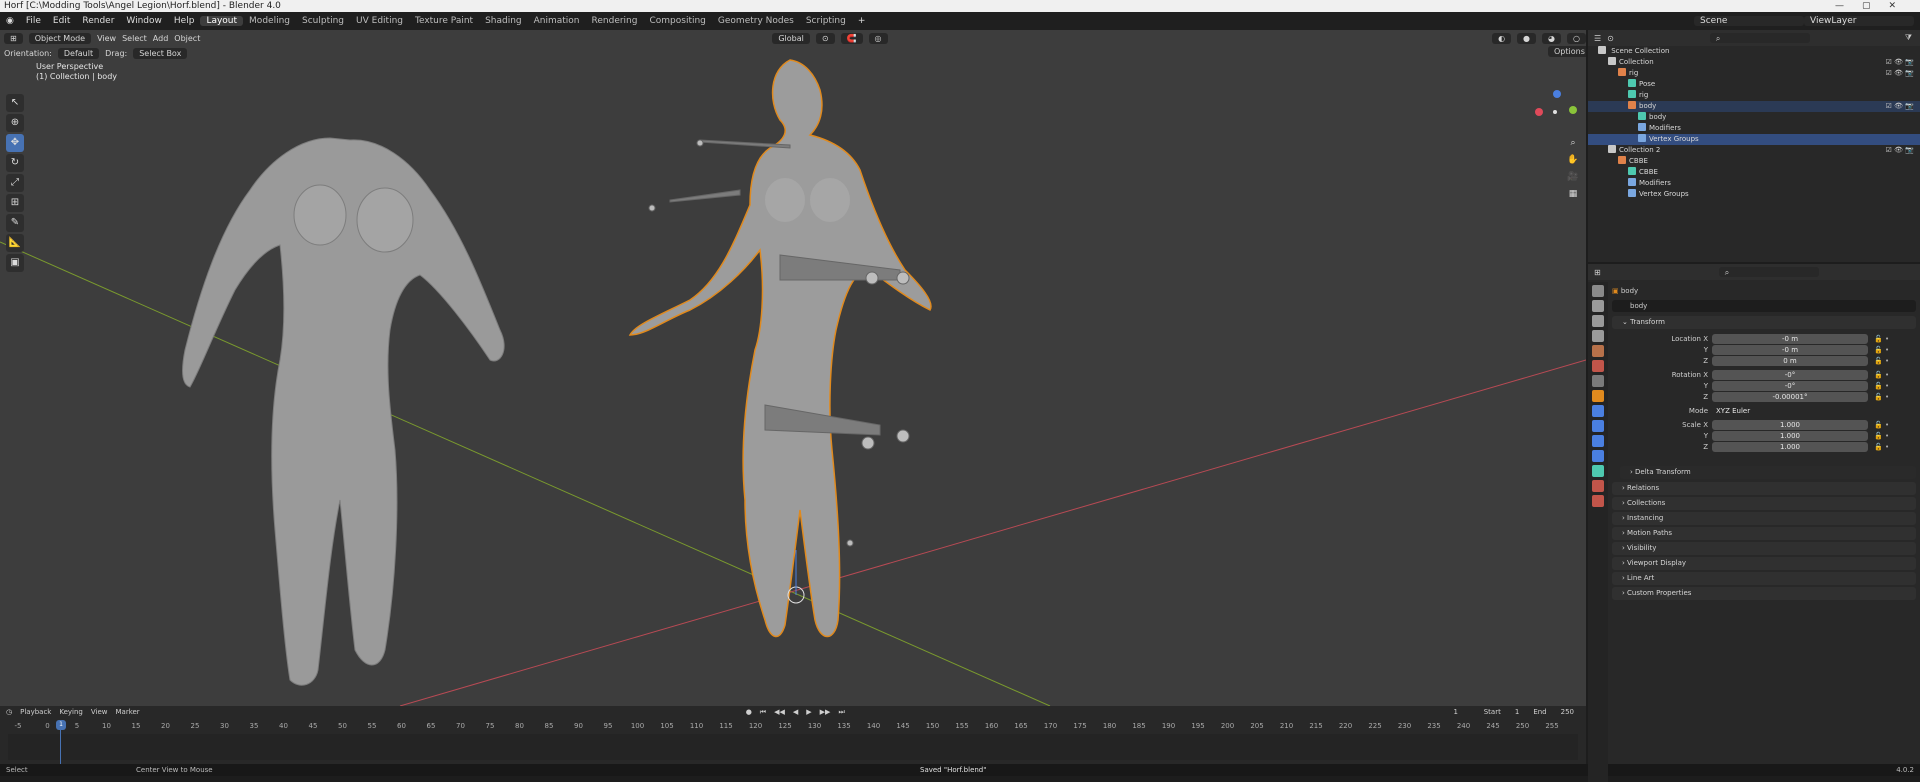 This screenshot has height=782, width=1920. What do you see at coordinates (9, 712) in the screenshot?
I see `timeline-editor-icon: ◷` at bounding box center [9, 712].